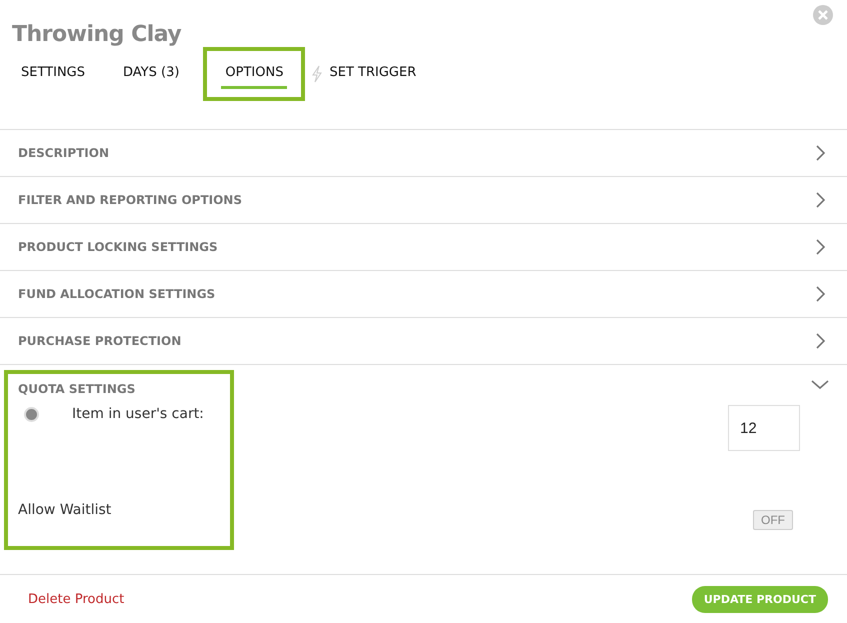  I want to click on waitlist-label: Allow Waitlist, so click(65, 510).